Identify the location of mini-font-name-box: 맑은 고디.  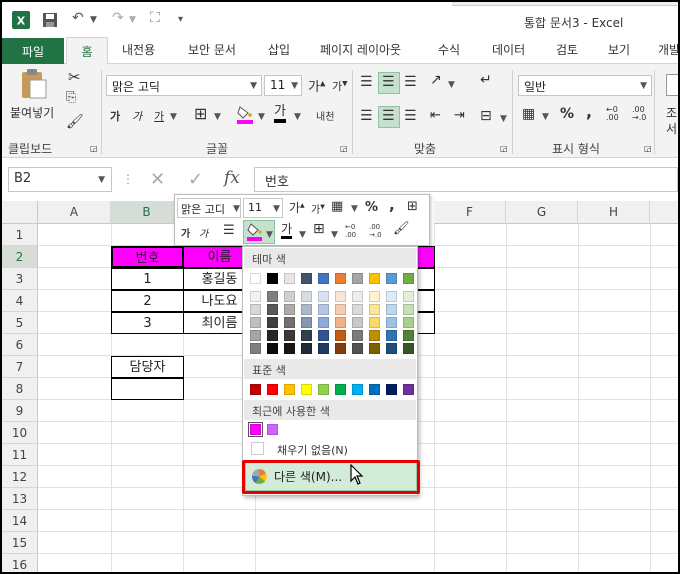
(209, 208).